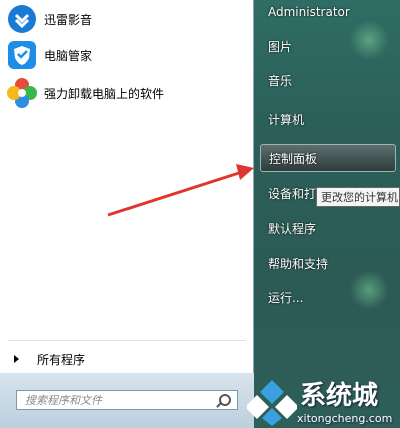 This screenshot has width=400, height=428. Describe the element at coordinates (180, 190) in the screenshot. I see `red-arrow-annotation` at that location.